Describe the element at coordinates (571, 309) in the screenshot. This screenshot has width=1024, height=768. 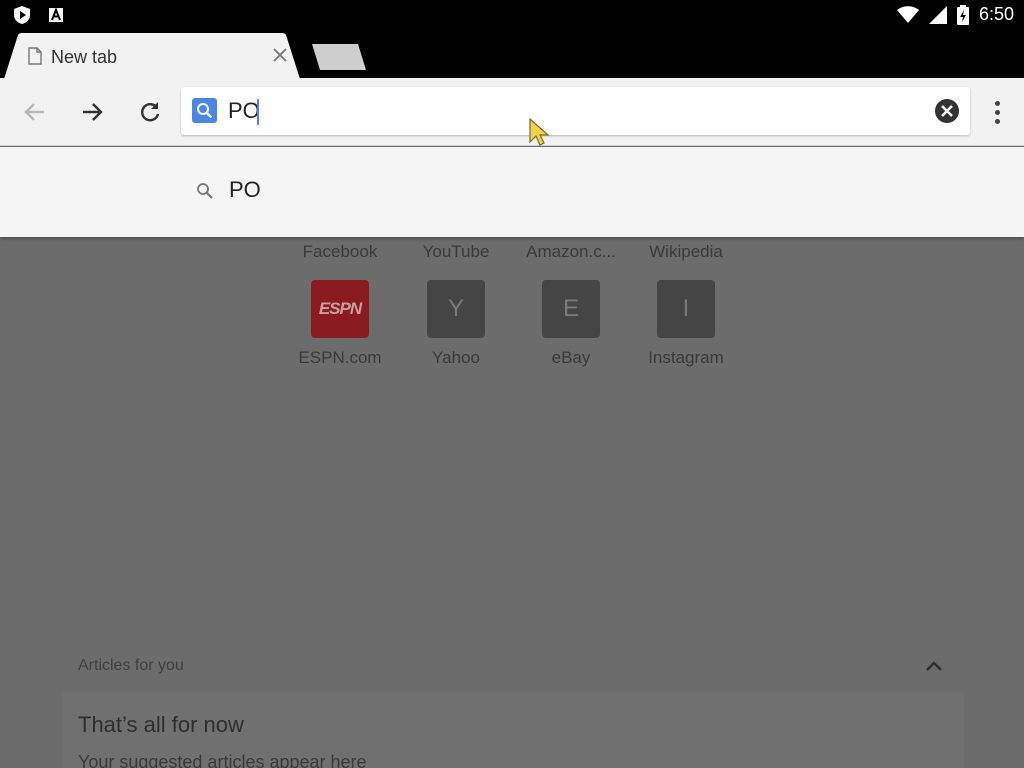
I see `ebay-tile-icon: E` at that location.